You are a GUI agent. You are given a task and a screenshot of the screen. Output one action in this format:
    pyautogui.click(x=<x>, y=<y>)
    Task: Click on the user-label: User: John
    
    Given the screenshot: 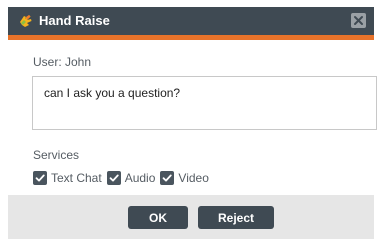 What is the action you would take?
    pyautogui.click(x=62, y=62)
    